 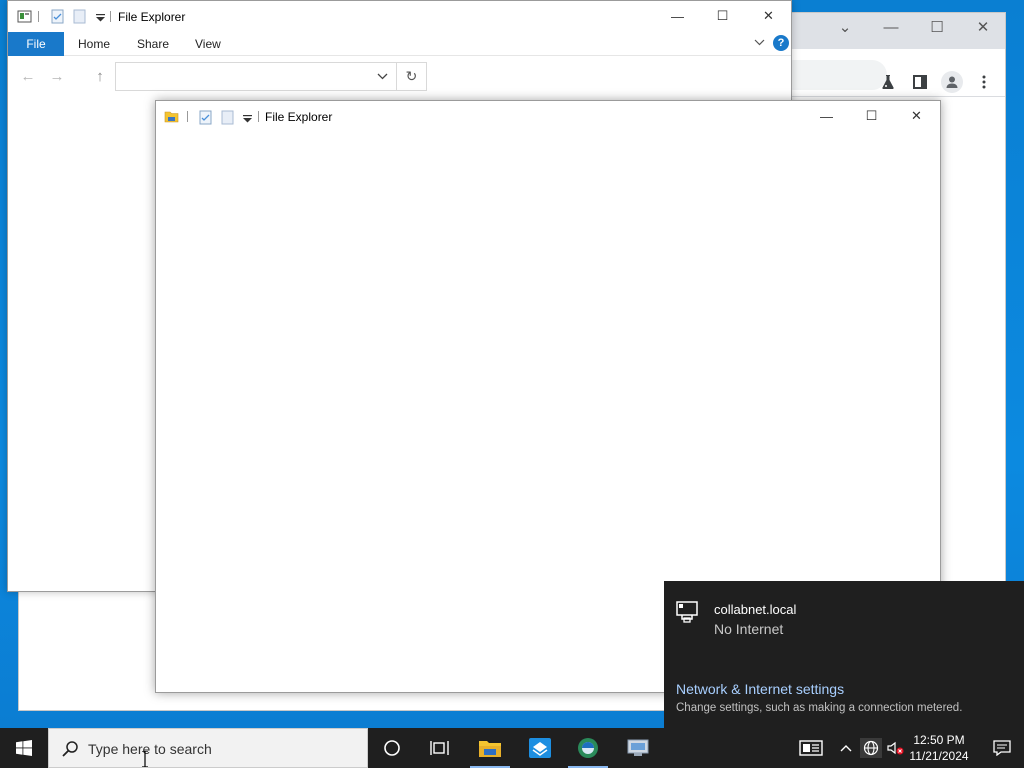 I want to click on browser-close-button: ✕, so click(x=983, y=27).